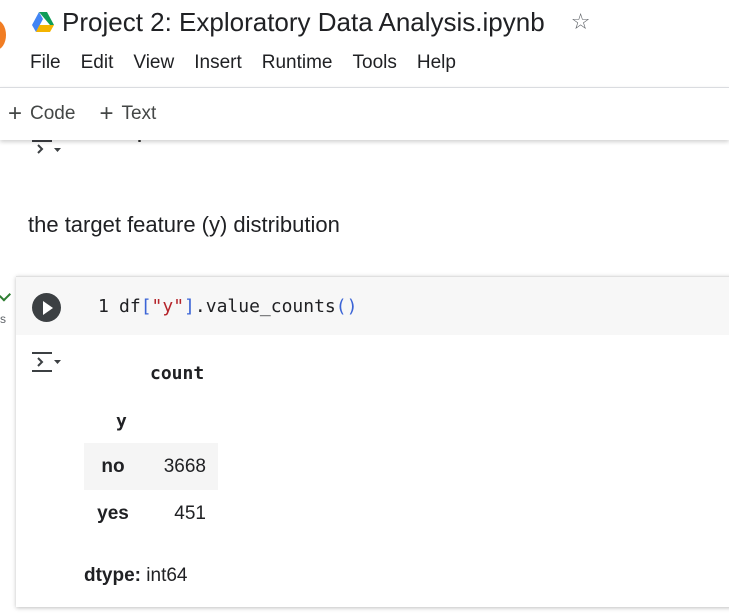 Image resolution: width=729 pixels, height=613 pixels. Describe the element at coordinates (121, 421) in the screenshot. I see `index-name-header: y` at that location.